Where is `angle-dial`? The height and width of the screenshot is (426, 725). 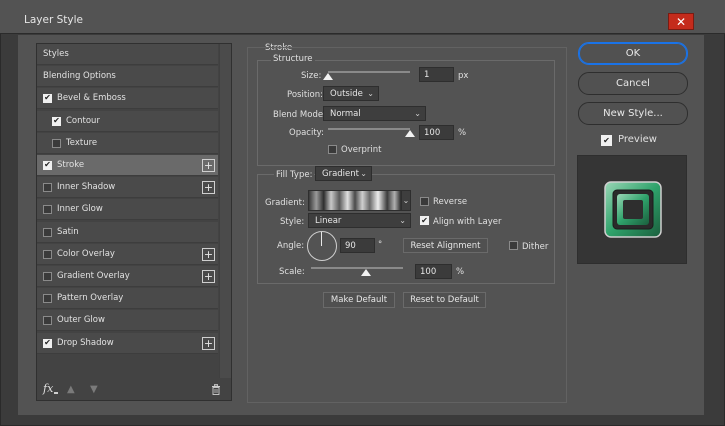 angle-dial is located at coordinates (322, 246).